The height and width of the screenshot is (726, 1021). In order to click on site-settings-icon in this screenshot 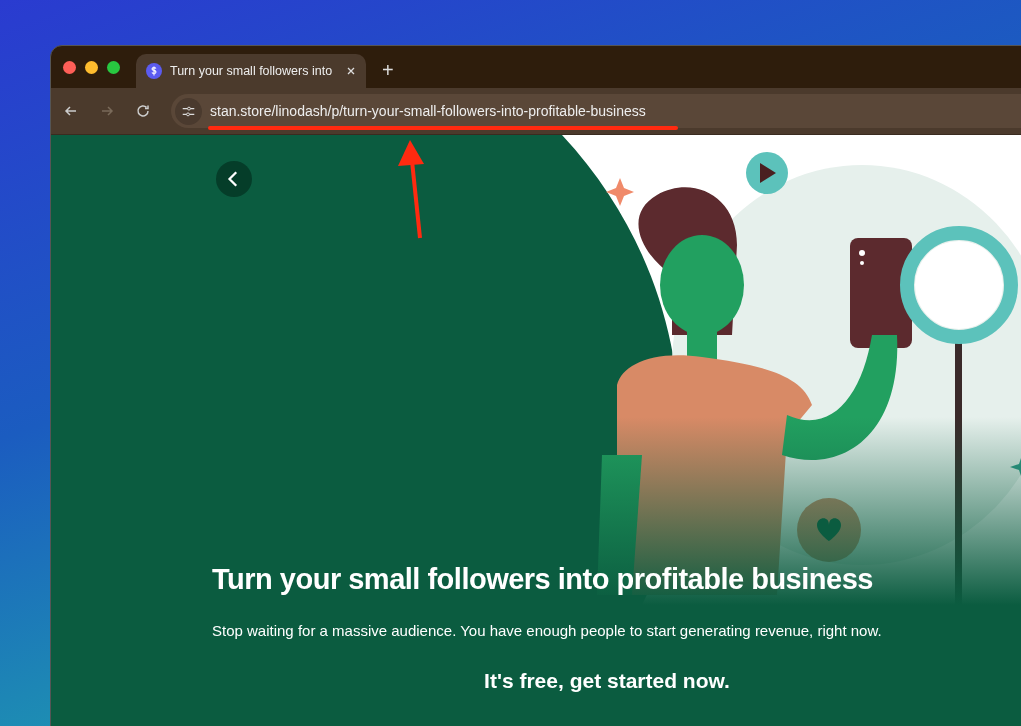, I will do `click(188, 111)`.